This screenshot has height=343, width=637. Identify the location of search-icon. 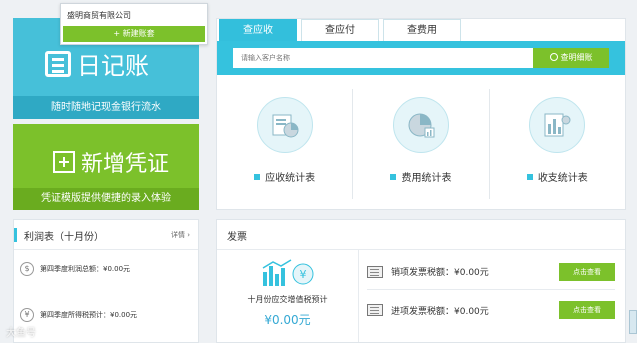
(553, 57).